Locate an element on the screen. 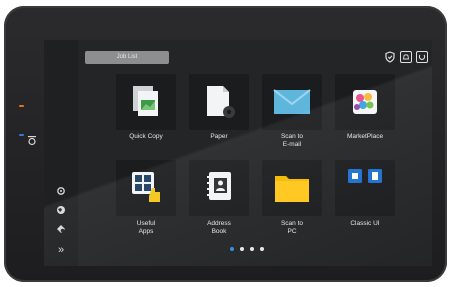 This screenshot has width=451, height=287. marketplace-tile is located at coordinates (365, 102).